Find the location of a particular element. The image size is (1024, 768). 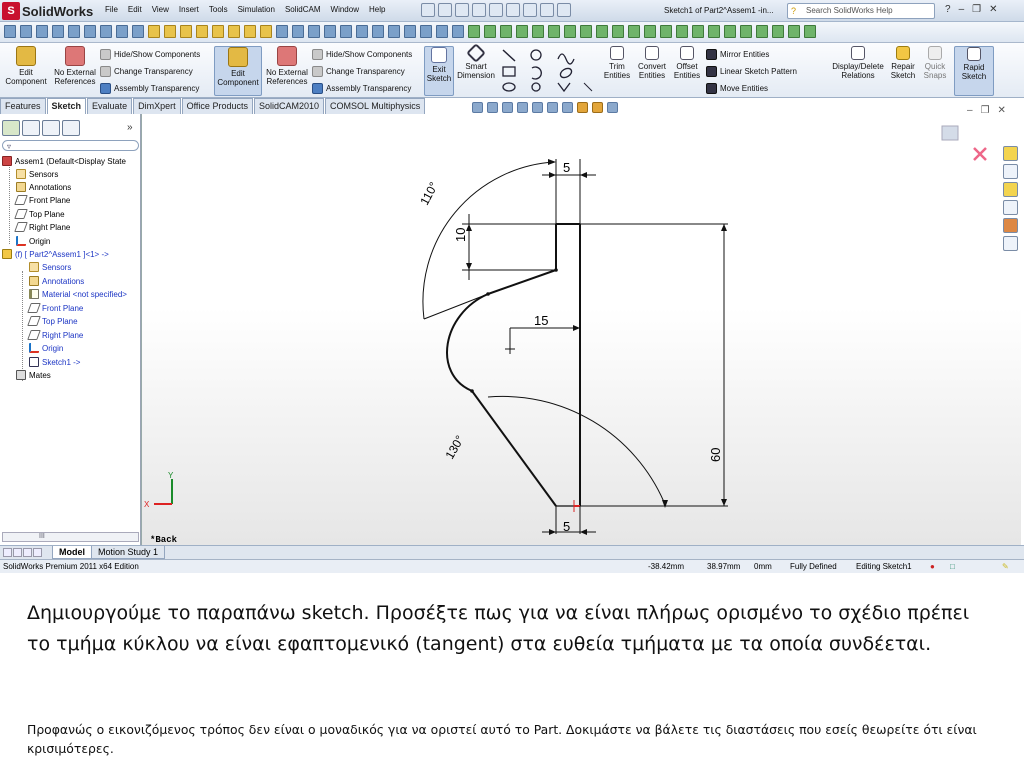

sketch-point is located at coordinates (556, 270).